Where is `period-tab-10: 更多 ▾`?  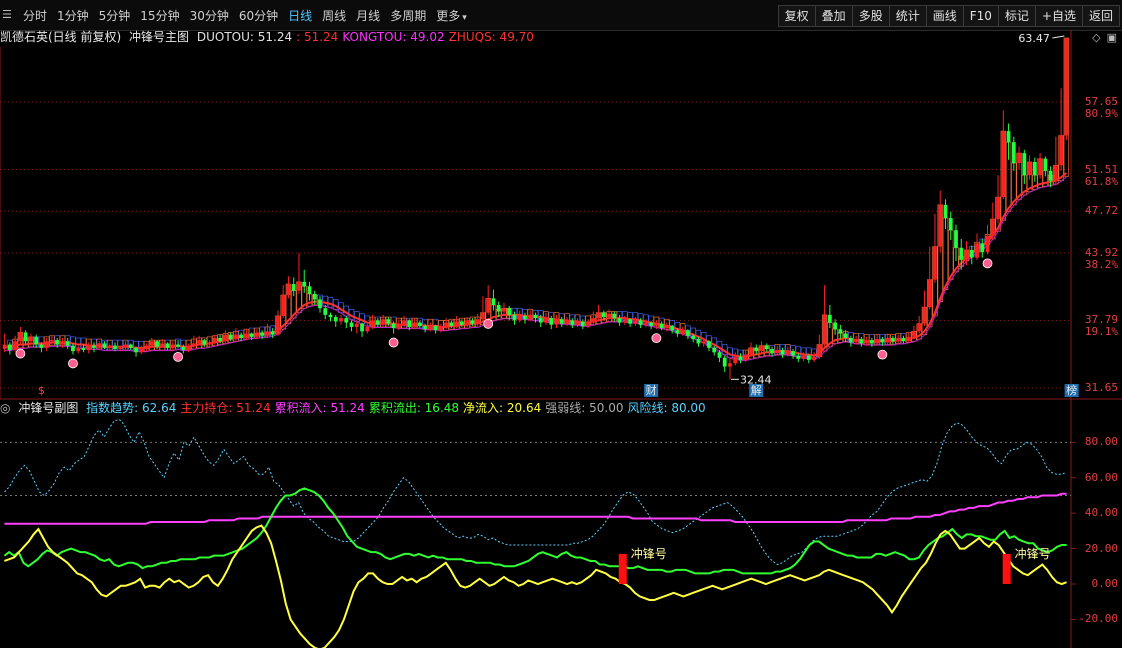
period-tab-10: 更多 ▾ is located at coordinates (451, 15).